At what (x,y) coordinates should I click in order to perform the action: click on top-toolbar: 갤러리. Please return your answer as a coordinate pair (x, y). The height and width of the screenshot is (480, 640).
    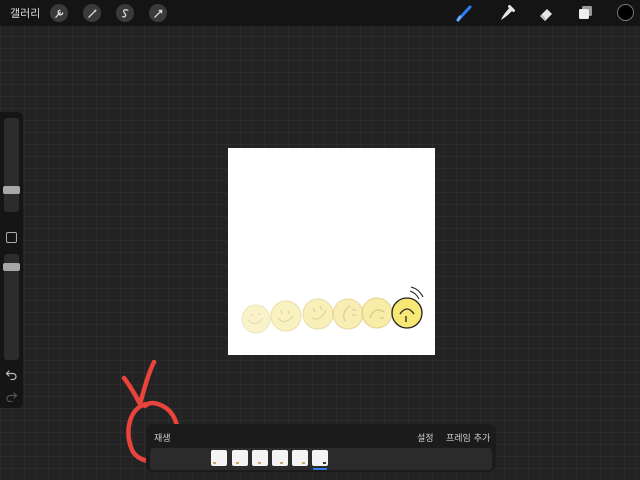
    Looking at the image, I should click on (320, 13).